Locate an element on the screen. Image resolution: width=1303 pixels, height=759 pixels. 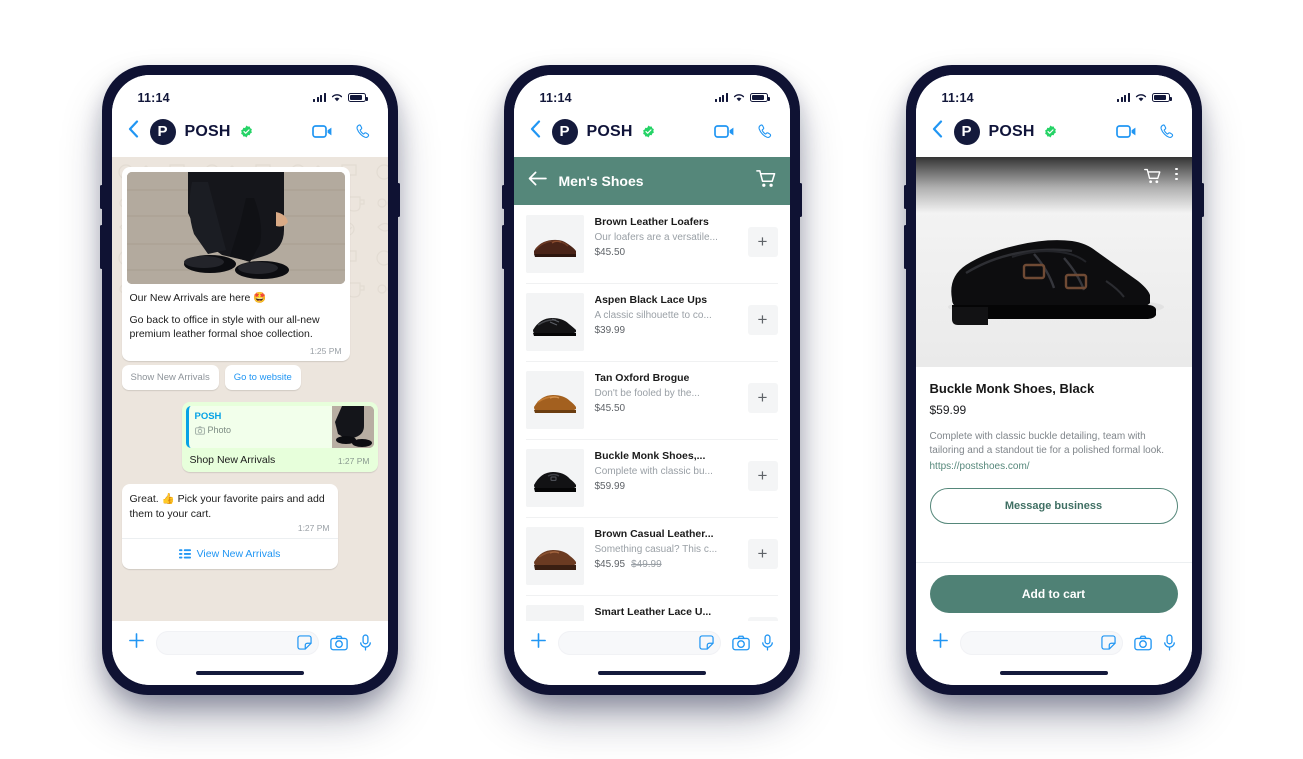
message-image is located at coordinates (235, 227).